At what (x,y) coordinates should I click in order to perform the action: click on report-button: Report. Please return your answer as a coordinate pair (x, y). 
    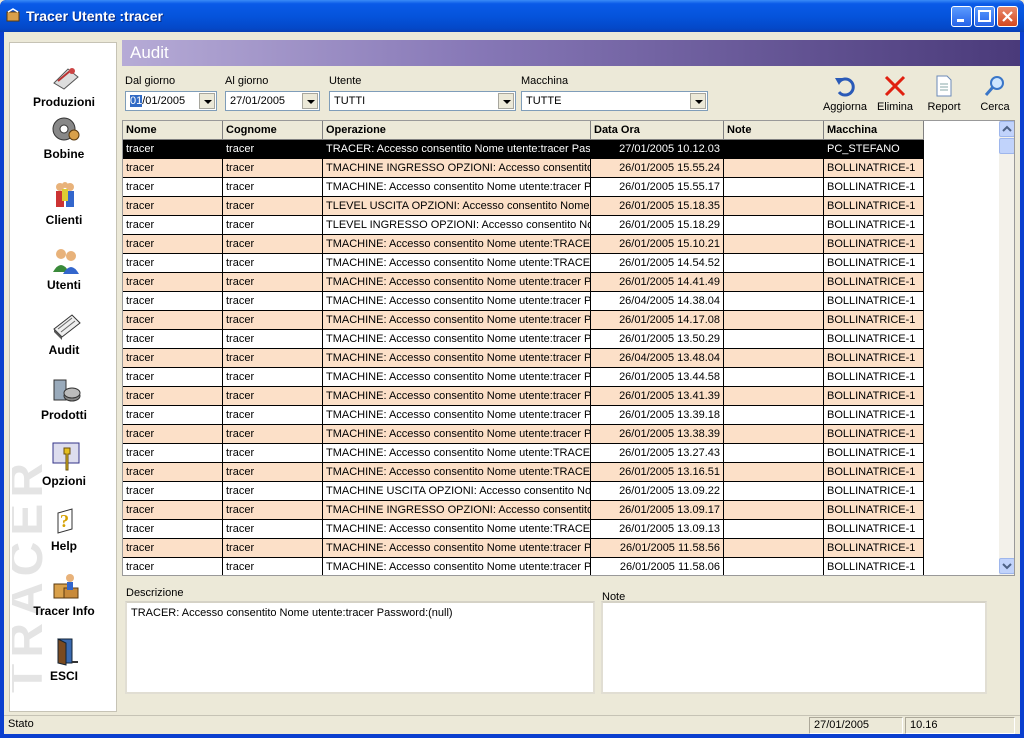
    Looking at the image, I should click on (944, 95).